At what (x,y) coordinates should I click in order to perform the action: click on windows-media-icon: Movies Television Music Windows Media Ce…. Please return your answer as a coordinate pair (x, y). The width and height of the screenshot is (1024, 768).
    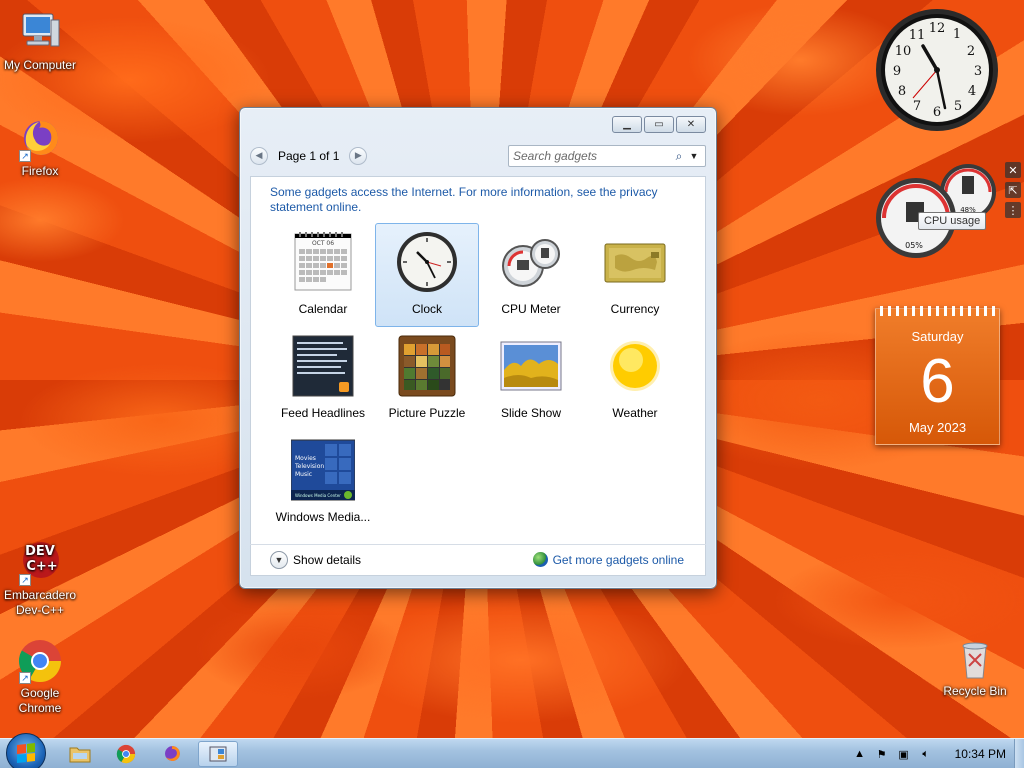
    Looking at the image, I should click on (323, 470).